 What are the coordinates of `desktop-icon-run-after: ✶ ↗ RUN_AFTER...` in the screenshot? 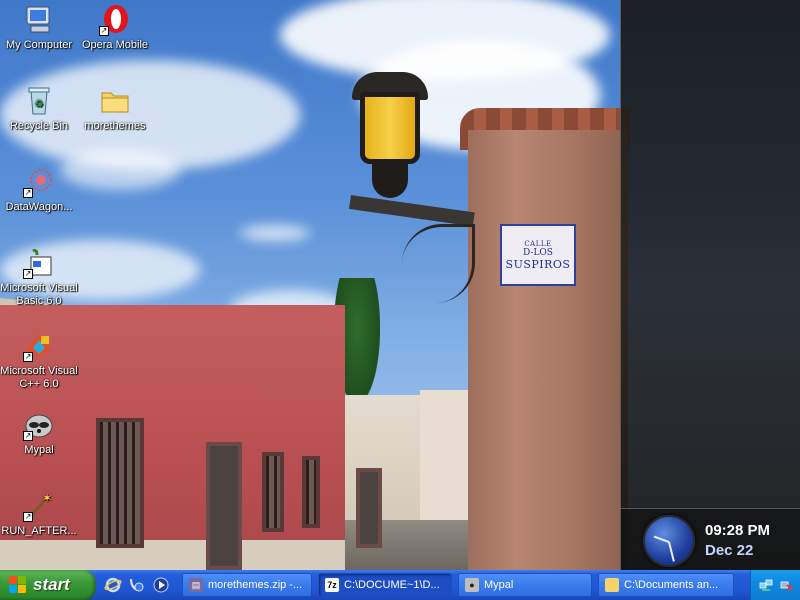 It's located at (39, 514).